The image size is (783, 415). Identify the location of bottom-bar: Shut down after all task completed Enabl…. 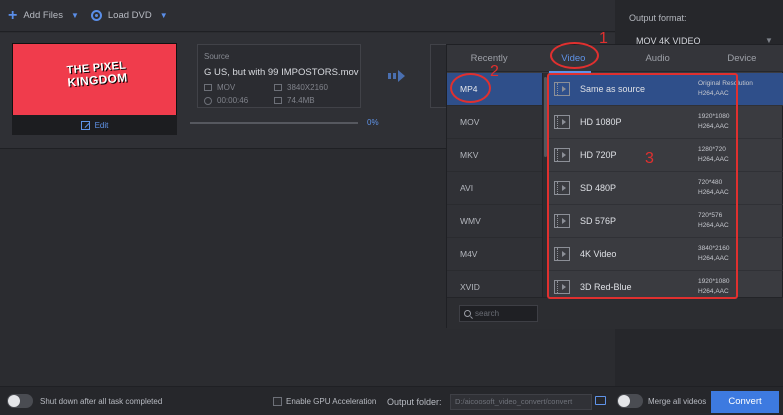
(391, 400).